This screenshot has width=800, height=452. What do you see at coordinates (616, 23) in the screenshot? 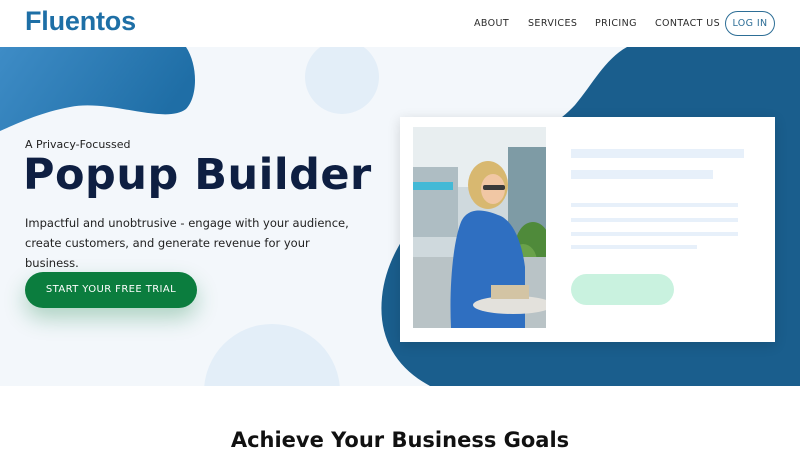
I see `nav-pricing: PRICING` at bounding box center [616, 23].